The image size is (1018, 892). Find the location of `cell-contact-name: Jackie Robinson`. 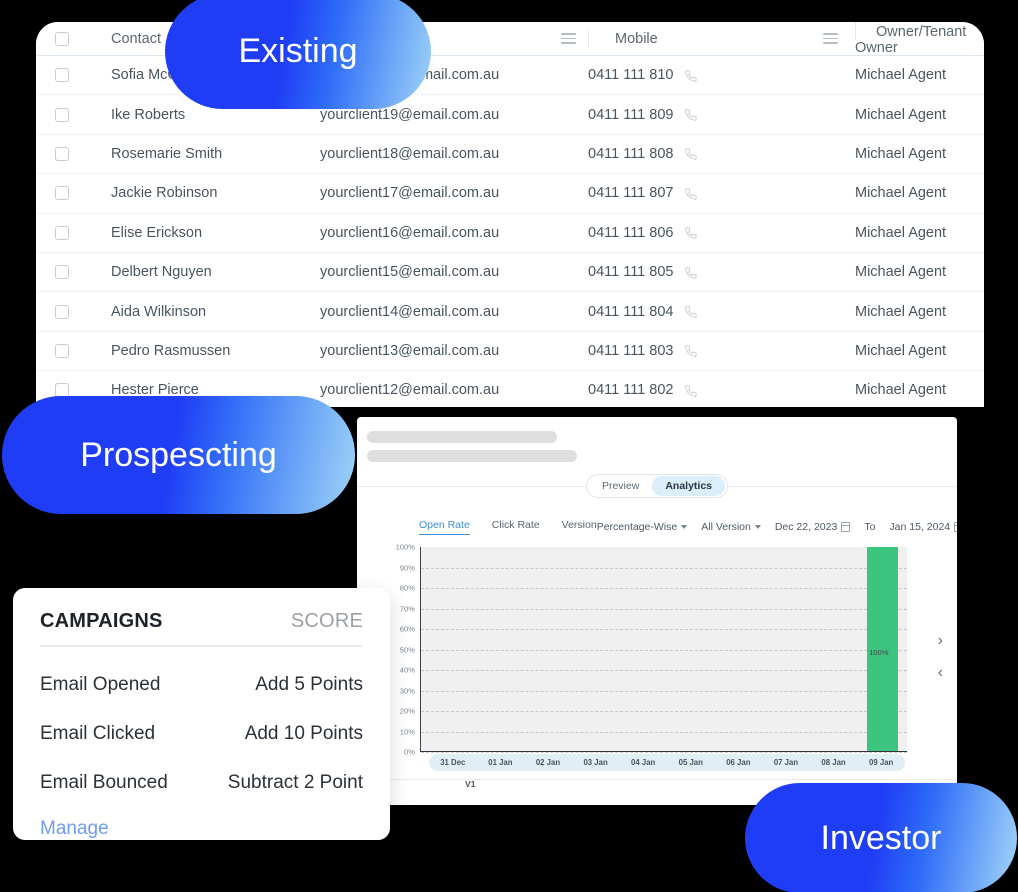

cell-contact-name: Jackie Robinson is located at coordinates (164, 193).